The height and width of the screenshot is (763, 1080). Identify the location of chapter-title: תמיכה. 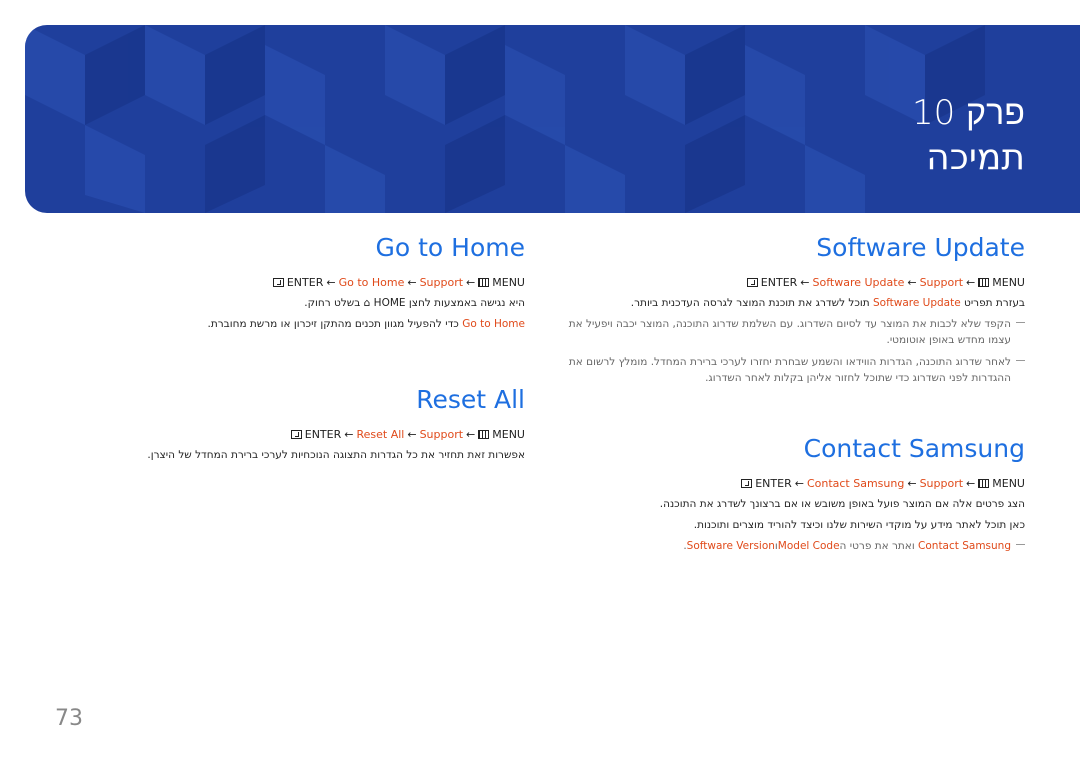
(975, 157).